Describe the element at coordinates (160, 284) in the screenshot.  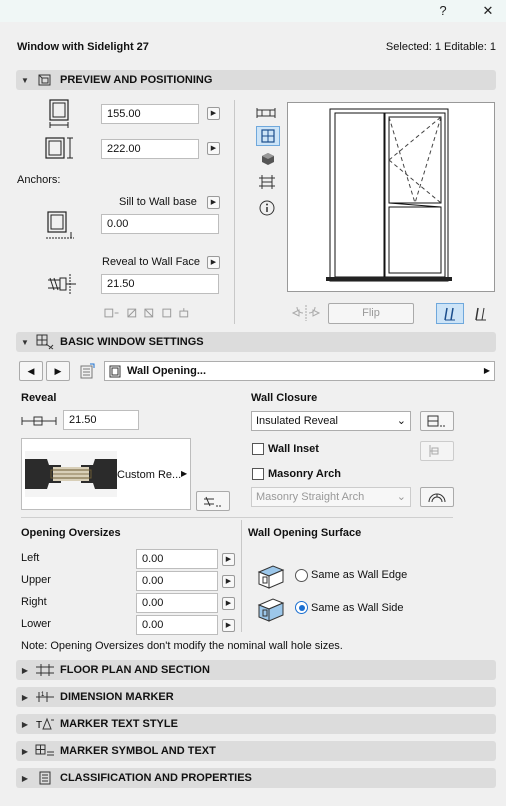
I see `reveal-field: 21.50` at that location.